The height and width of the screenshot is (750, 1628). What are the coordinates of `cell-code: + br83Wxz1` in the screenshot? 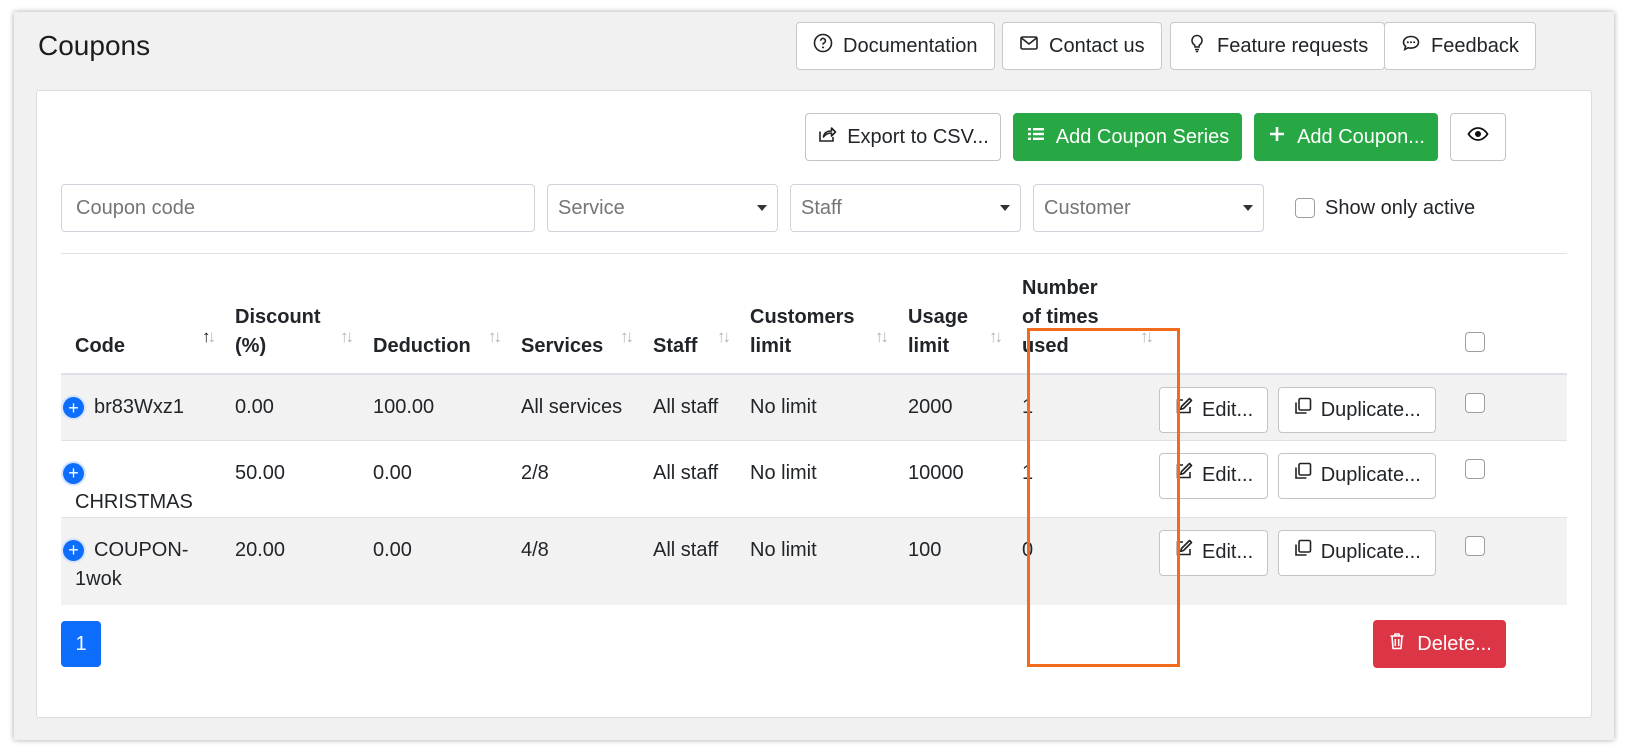 It's located at (141, 406).